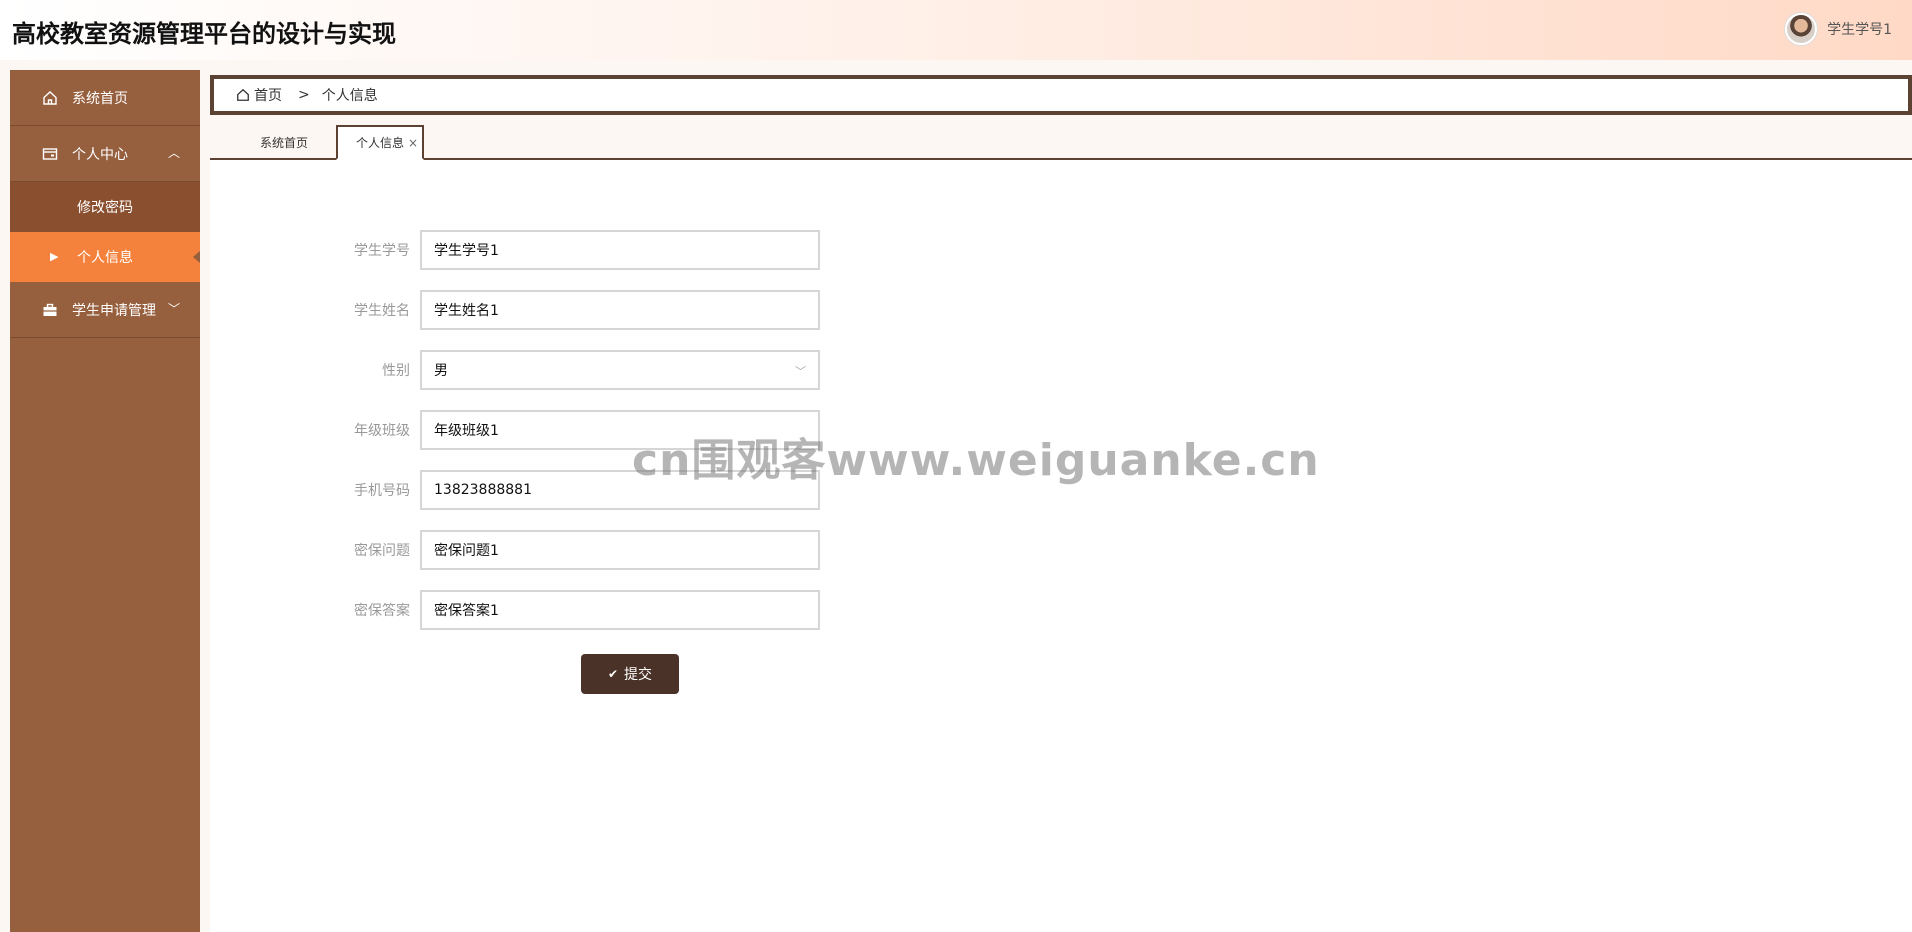  Describe the element at coordinates (620, 310) in the screenshot. I see `student-name-input: 学生姓名1` at that location.